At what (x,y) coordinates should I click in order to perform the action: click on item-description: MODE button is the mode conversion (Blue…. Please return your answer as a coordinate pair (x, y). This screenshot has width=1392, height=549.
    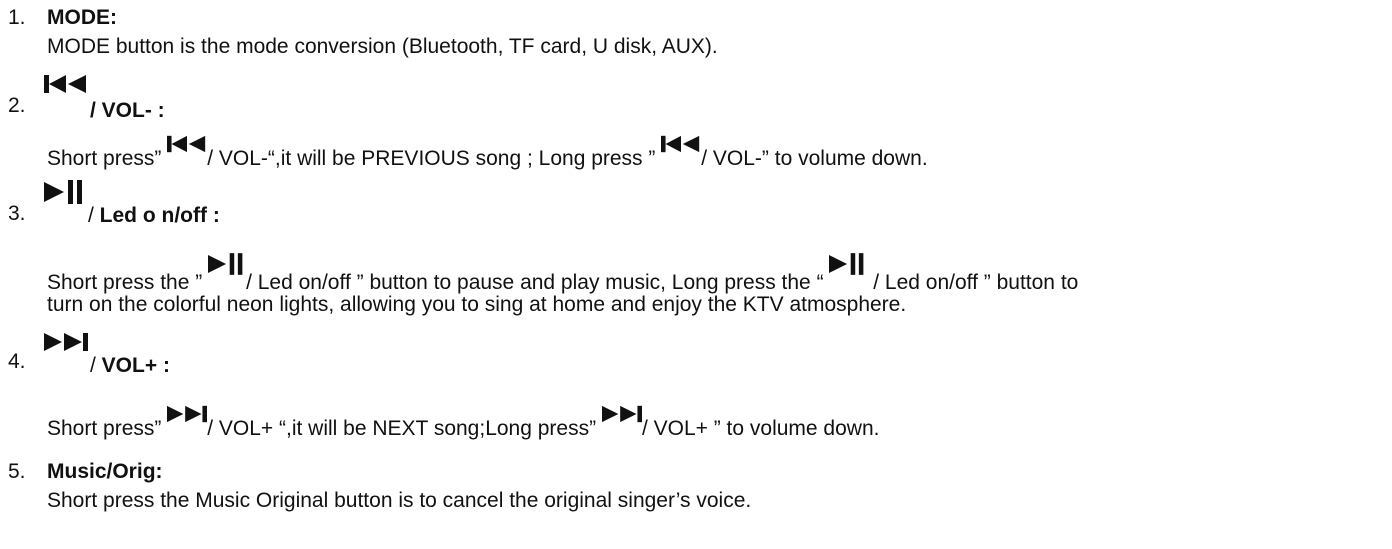
    Looking at the image, I should click on (382, 46).